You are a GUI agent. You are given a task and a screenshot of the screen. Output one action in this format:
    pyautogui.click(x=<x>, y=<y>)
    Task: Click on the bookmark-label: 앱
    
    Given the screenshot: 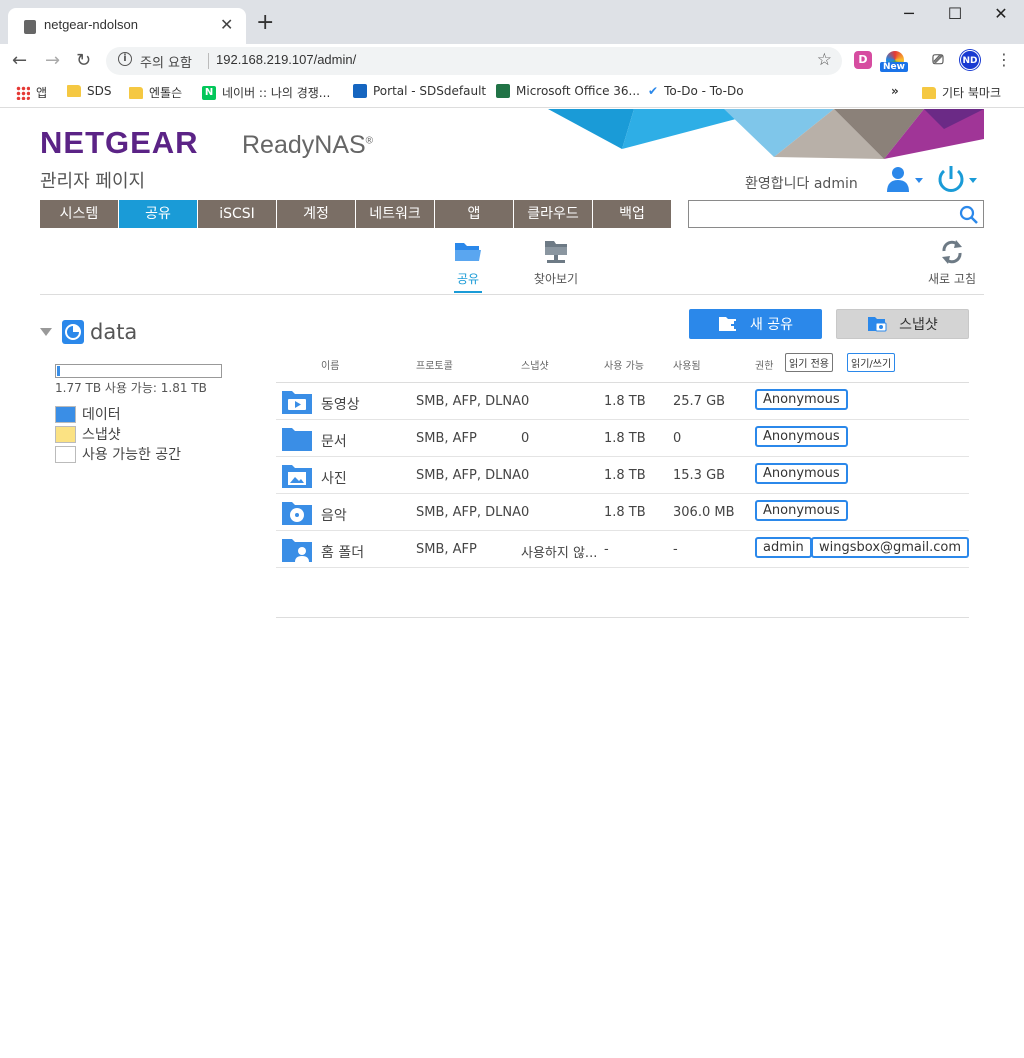 What is the action you would take?
    pyautogui.click(x=42, y=93)
    